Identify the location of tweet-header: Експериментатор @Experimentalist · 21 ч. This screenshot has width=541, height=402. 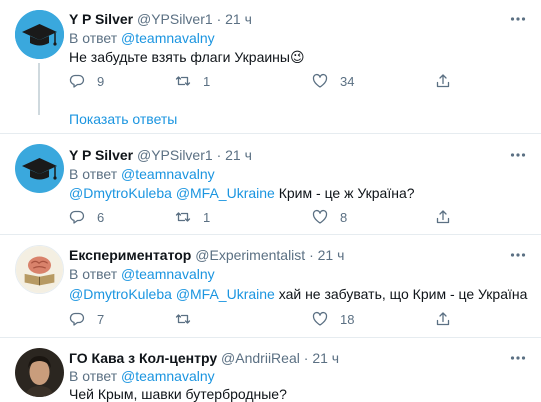
(206, 255).